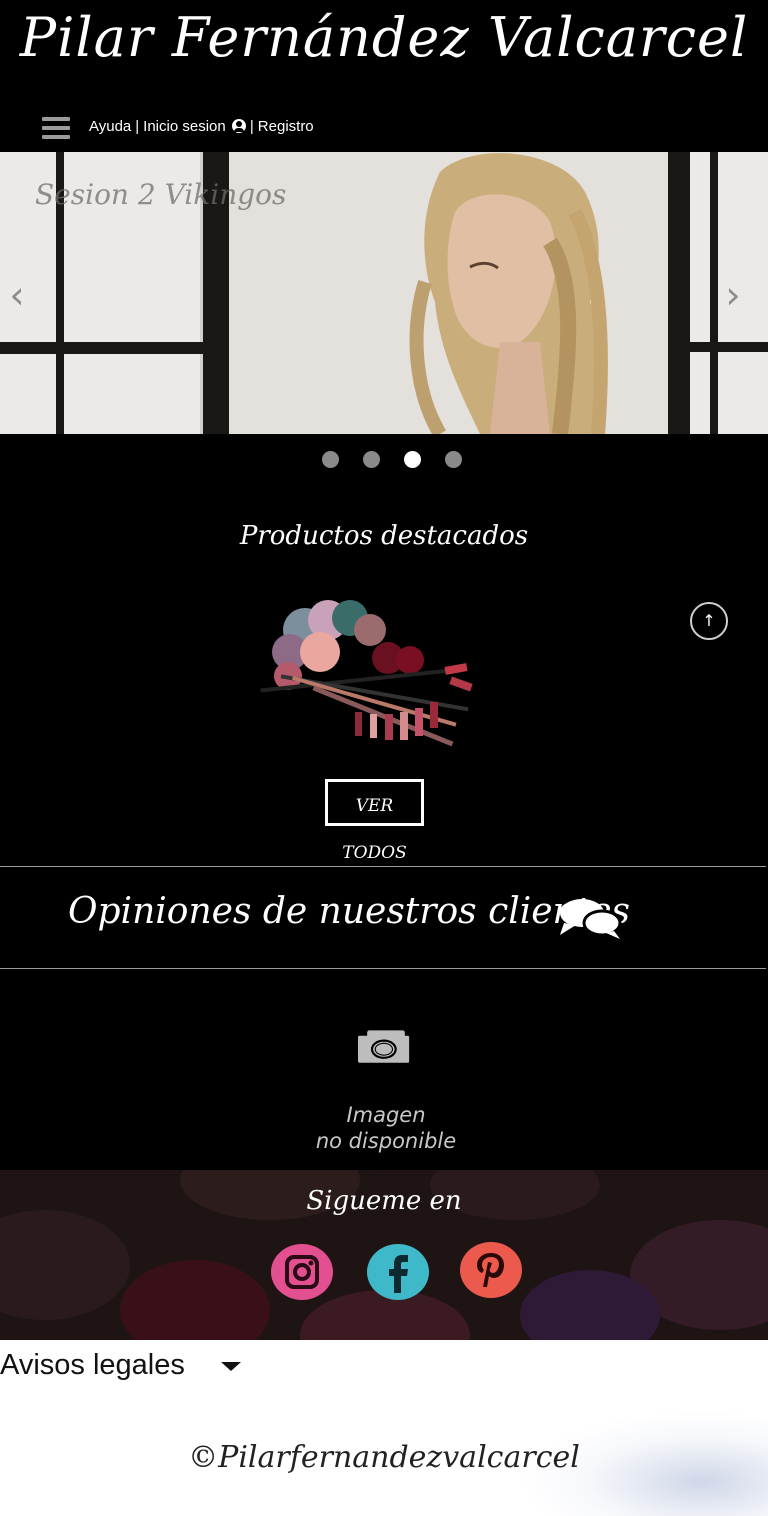 This screenshot has width=768, height=1516. What do you see at coordinates (384, 37) in the screenshot?
I see `site-title: Pilar Fernández Valcarcel` at bounding box center [384, 37].